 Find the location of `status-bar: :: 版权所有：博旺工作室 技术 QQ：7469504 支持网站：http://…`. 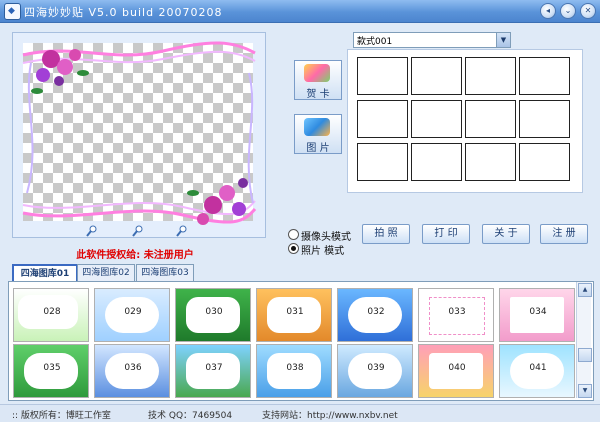

status-bar: :: 版权所有：博旺工作室 技术 QQ：7469504 支持网站：http://… is located at coordinates (300, 413).